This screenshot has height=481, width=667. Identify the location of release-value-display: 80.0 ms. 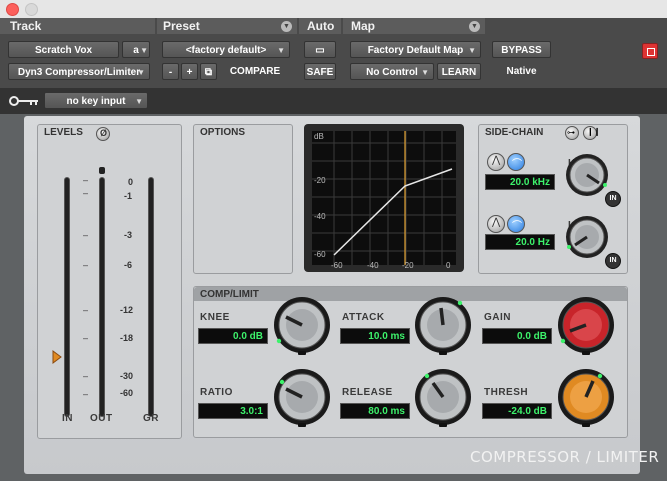
(375, 411).